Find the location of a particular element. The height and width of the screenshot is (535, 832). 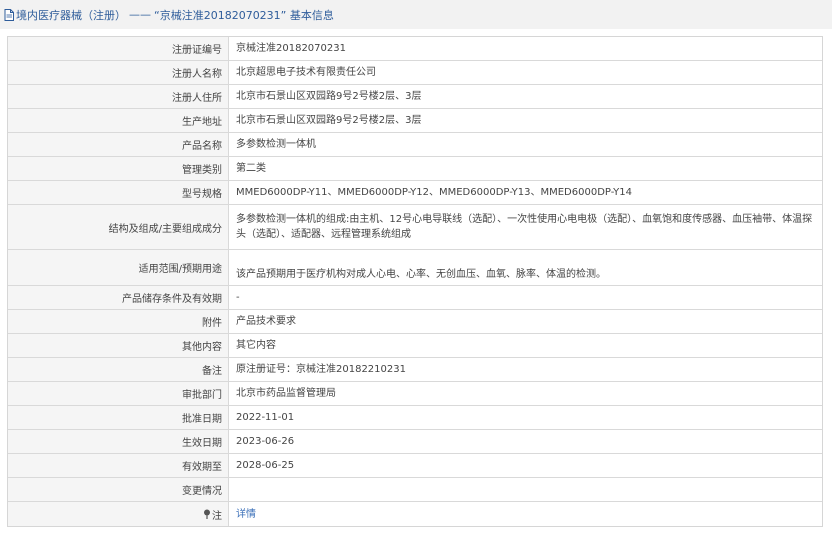

row-value: 北京超思电子技术有限责任公司 is located at coordinates (306, 72).